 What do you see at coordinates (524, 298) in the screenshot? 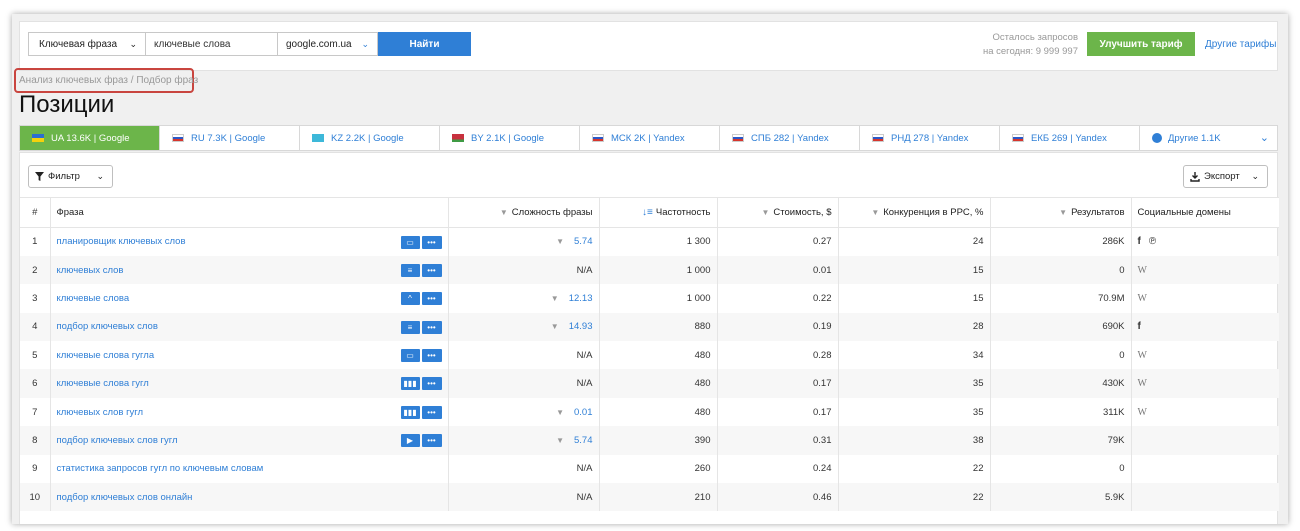
I see `difficulty-cell: ▼ 12.13` at bounding box center [524, 298].